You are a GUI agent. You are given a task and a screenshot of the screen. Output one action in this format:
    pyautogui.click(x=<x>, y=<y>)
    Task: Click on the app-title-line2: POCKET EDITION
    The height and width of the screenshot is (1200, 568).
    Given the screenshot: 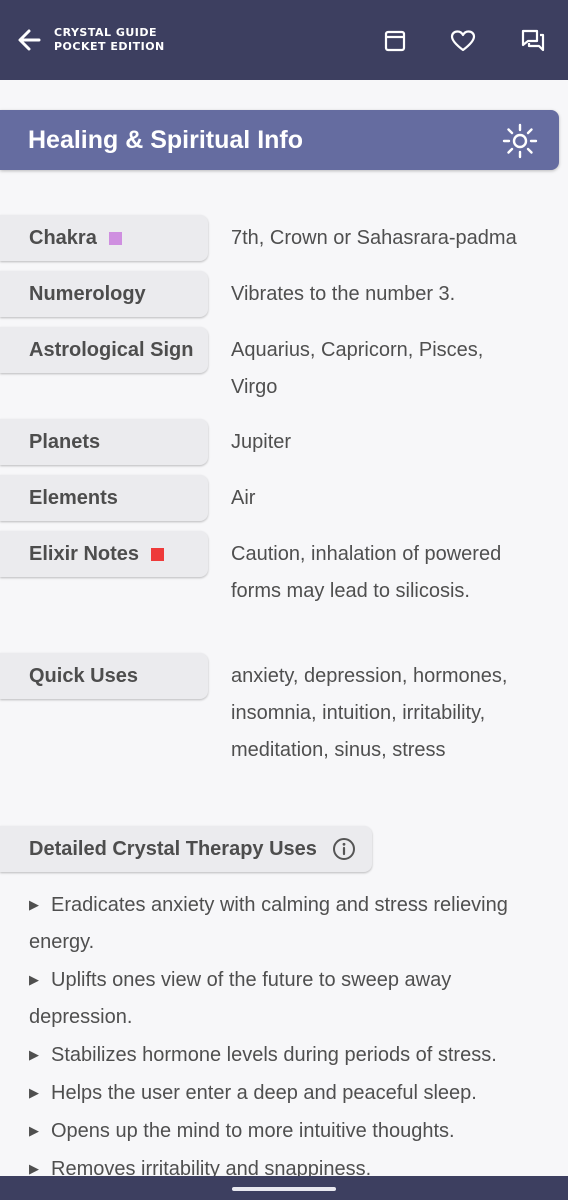 What is the action you would take?
    pyautogui.click(x=109, y=46)
    